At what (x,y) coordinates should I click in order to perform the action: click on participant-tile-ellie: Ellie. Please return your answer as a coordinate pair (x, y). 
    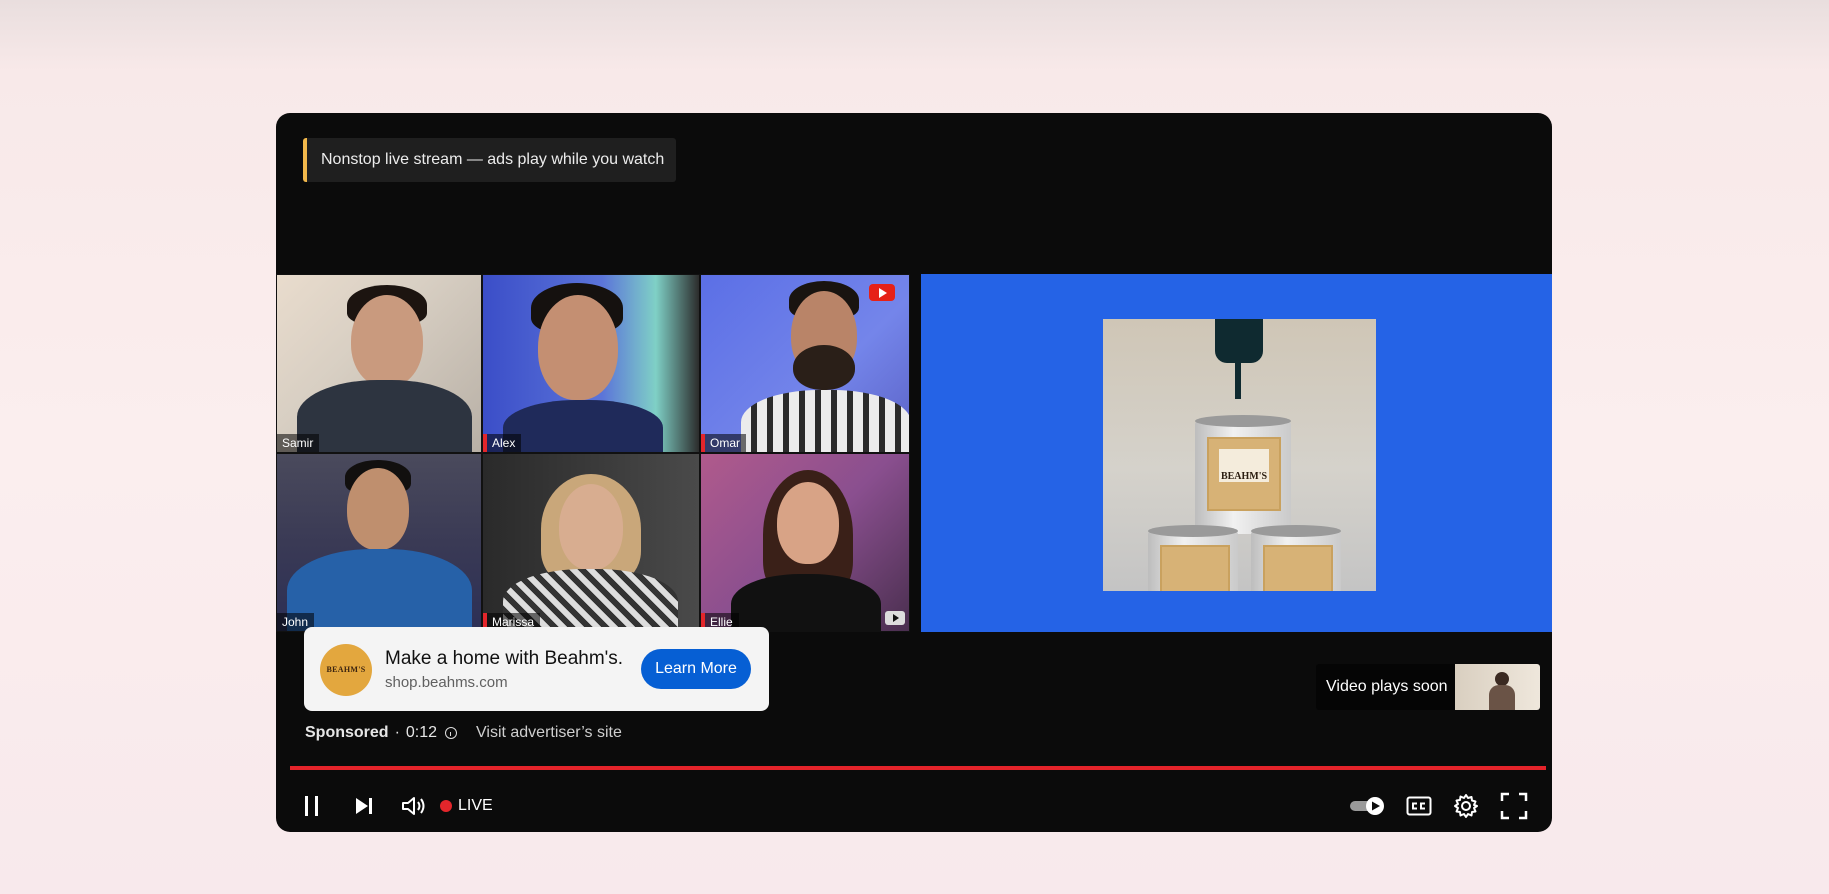
    Looking at the image, I should click on (805, 542).